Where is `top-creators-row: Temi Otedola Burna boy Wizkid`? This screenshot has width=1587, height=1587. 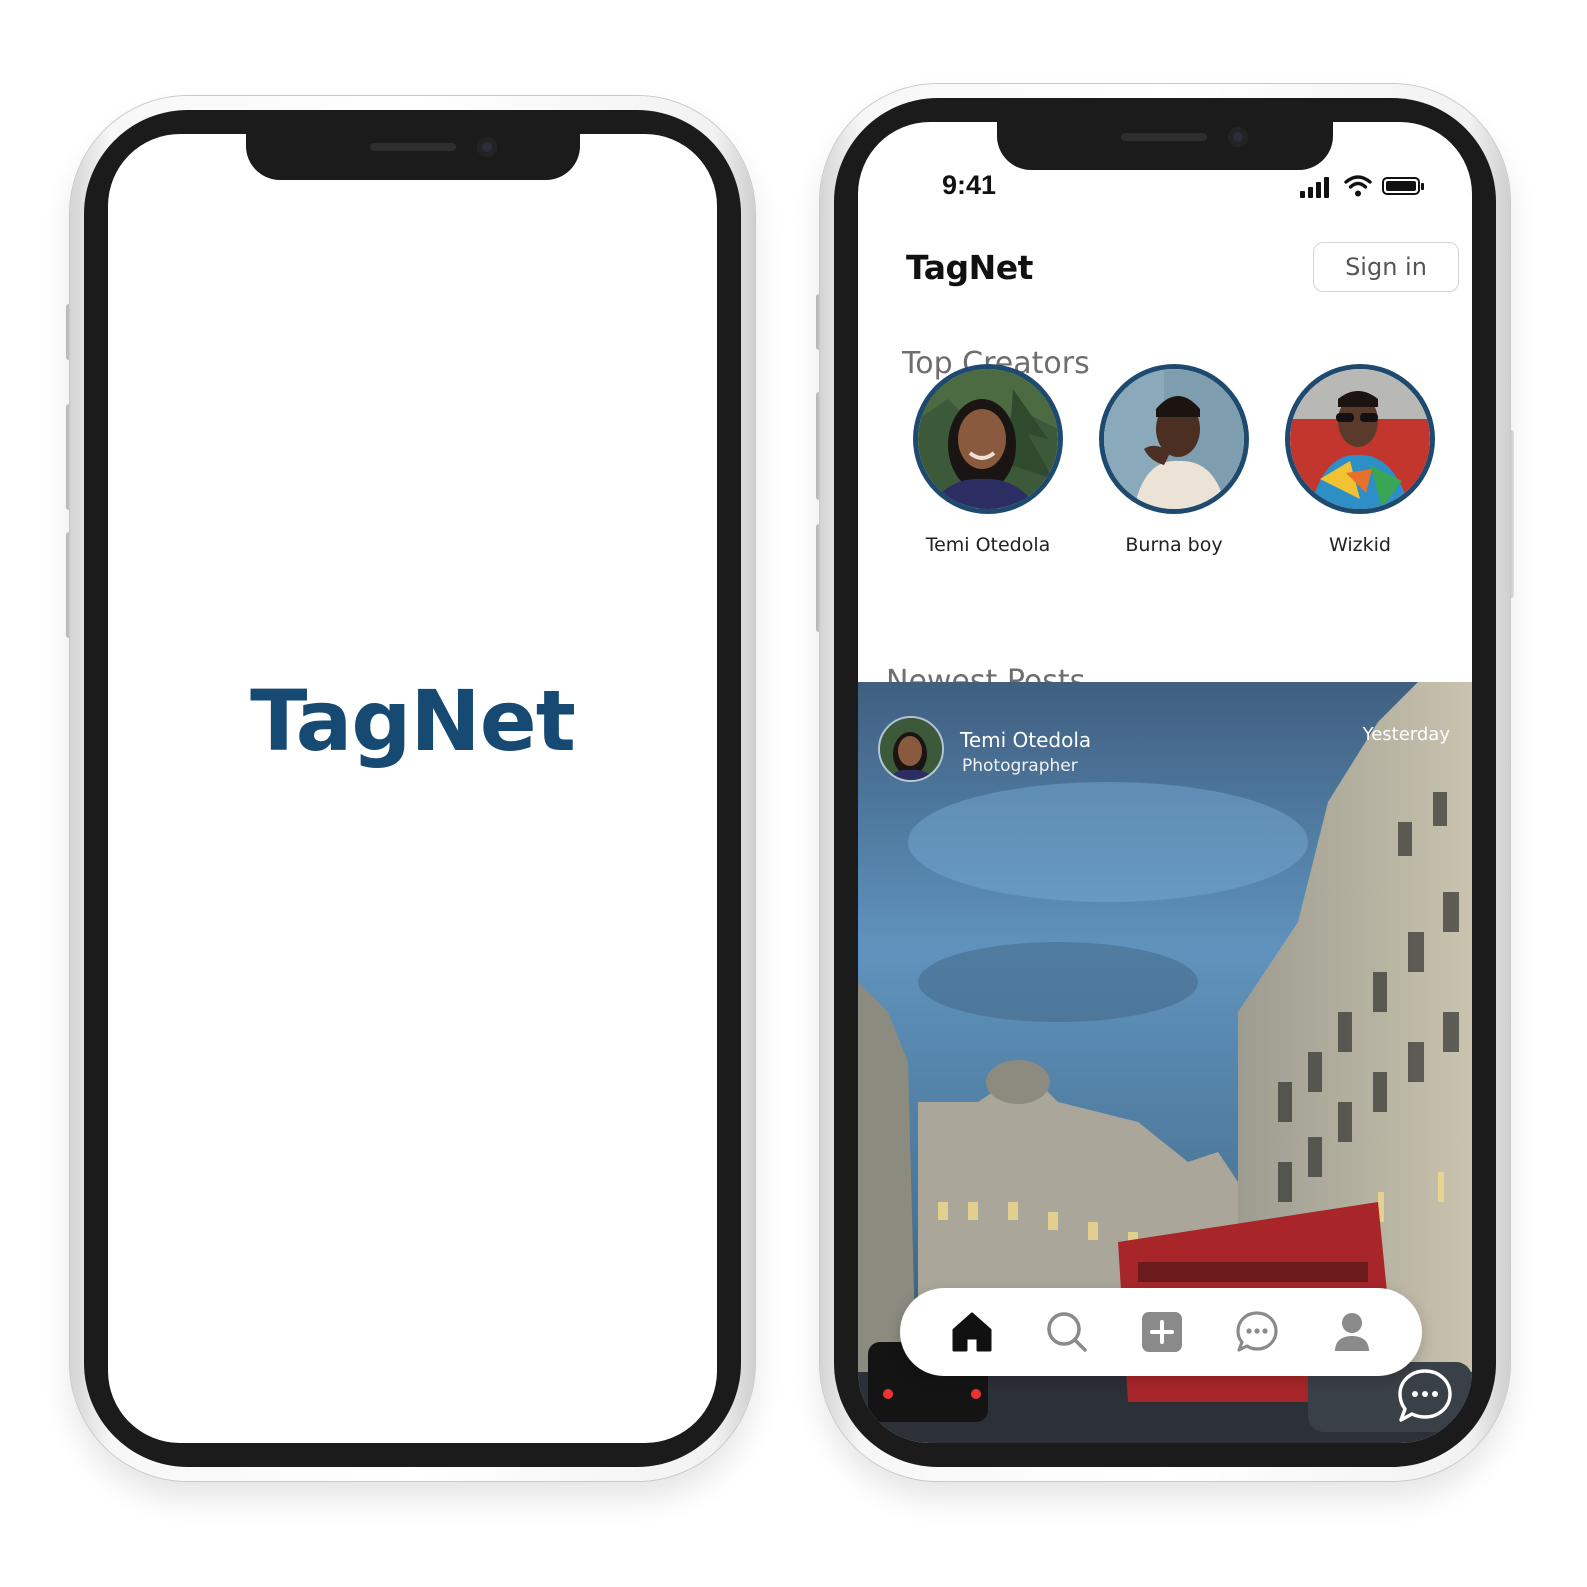 top-creators-row: Temi Otedola Burna boy Wizkid is located at coordinates (1178, 460).